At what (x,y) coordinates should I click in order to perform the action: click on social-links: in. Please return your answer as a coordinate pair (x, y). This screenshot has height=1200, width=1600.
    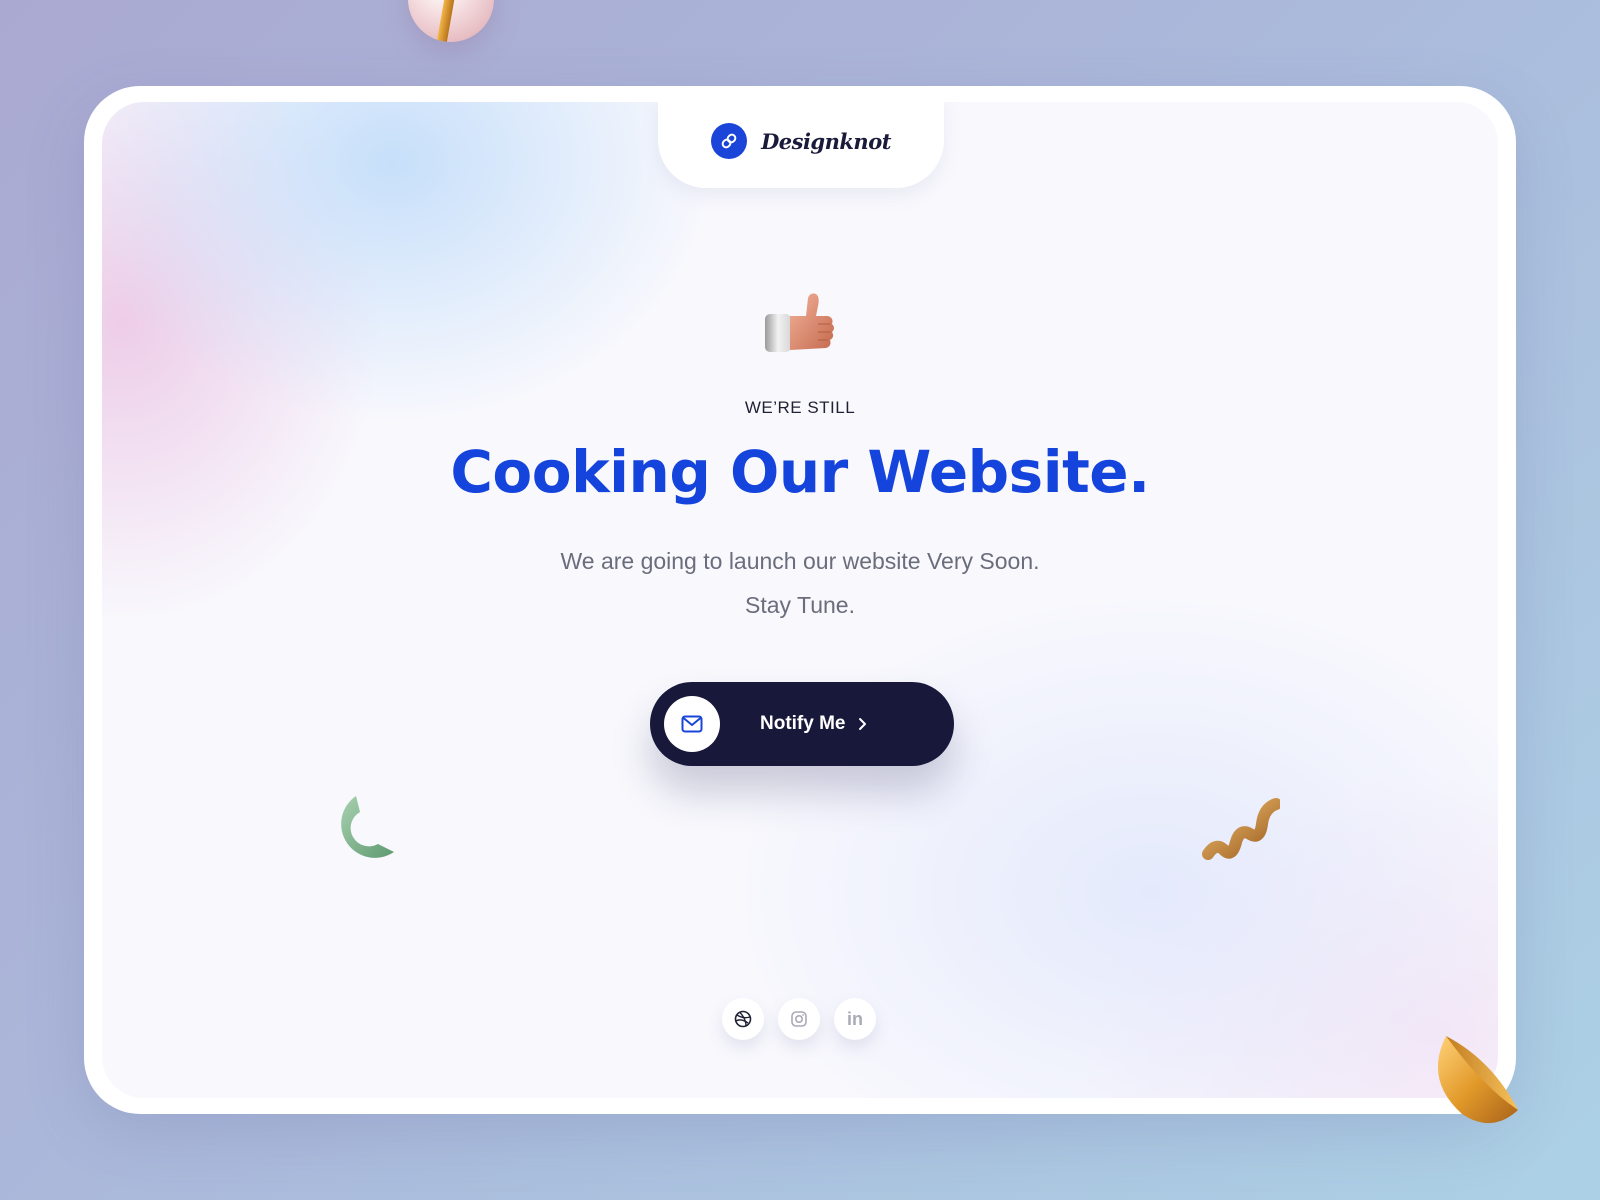
    Looking at the image, I should click on (799, 1019).